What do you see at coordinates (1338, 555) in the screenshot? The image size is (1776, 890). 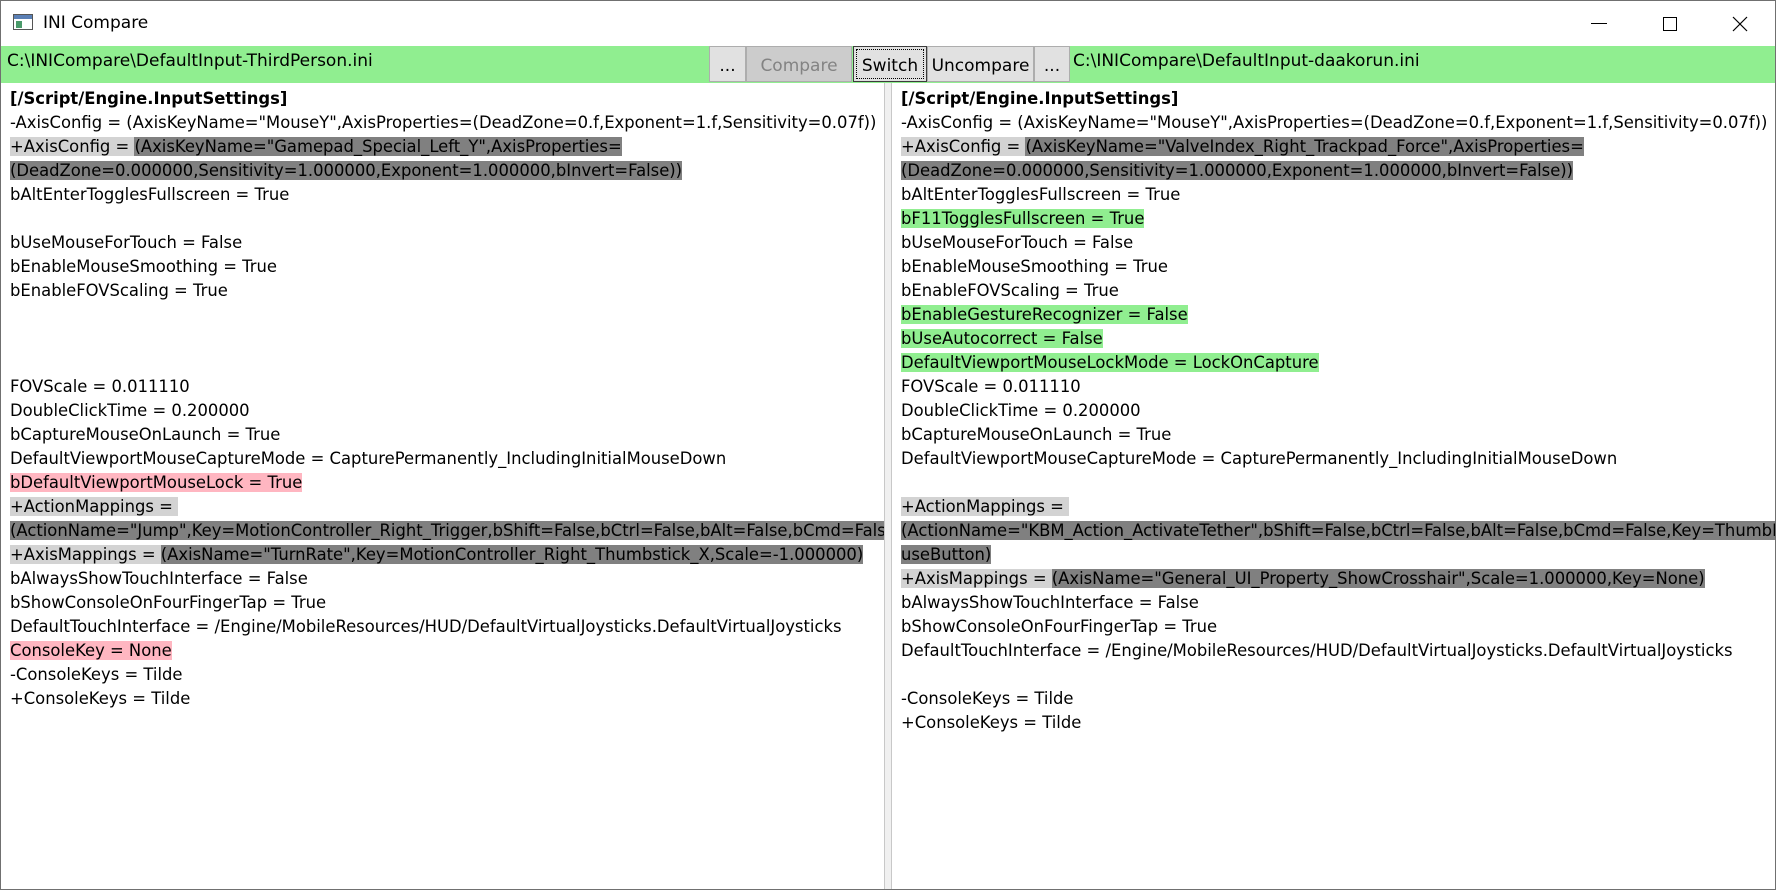 I see `text-line: useButton)` at bounding box center [1338, 555].